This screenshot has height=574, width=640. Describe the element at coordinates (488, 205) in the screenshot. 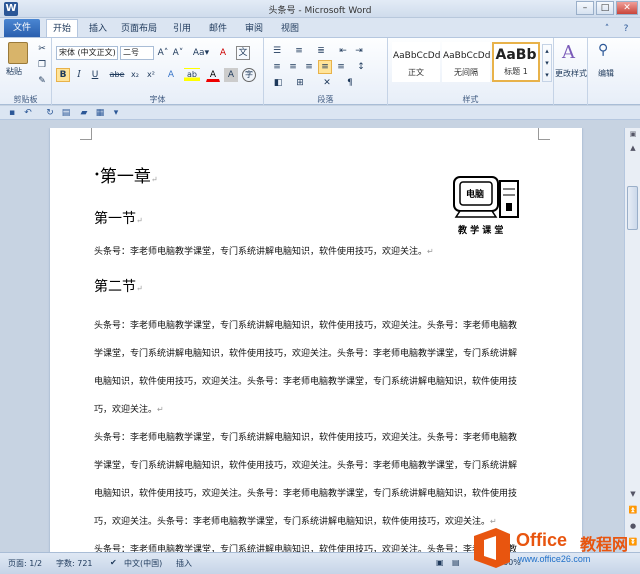

I see `computer-logo-image: 电脑 教 学 课 堂` at that location.